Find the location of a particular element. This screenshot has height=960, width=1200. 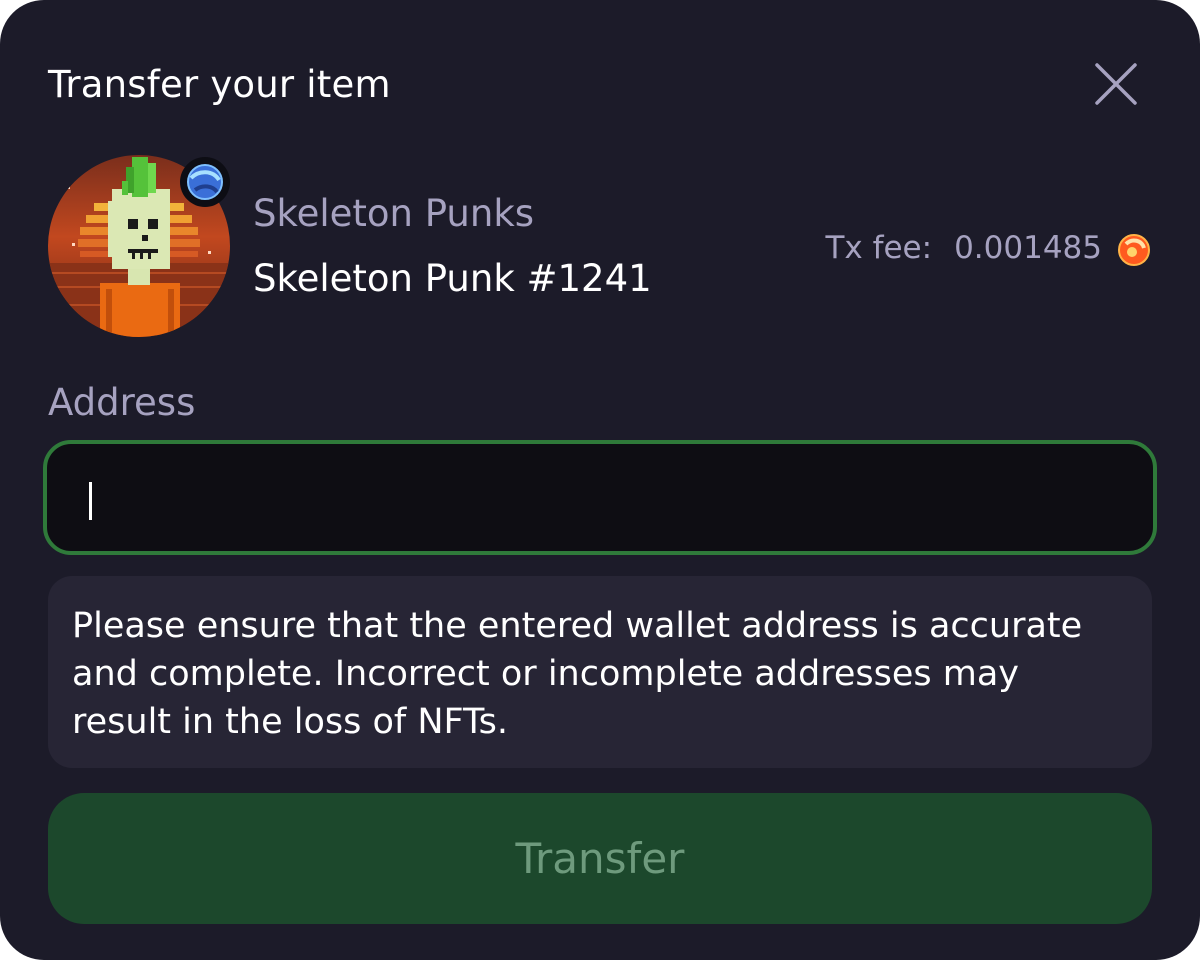

nft-thumbnail is located at coordinates (139, 246).